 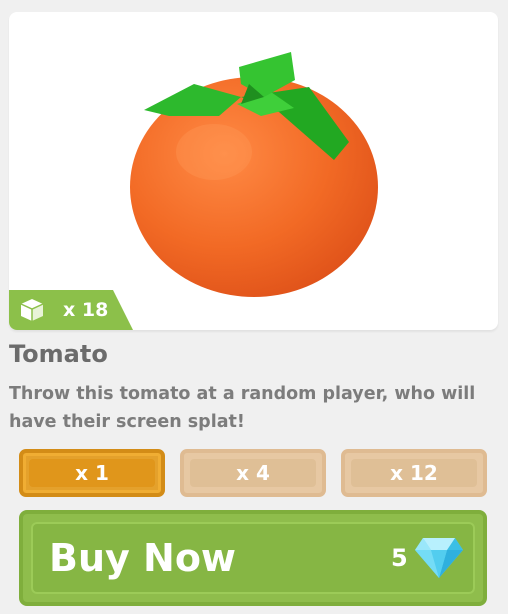 I want to click on box-icon, so click(x=32, y=310).